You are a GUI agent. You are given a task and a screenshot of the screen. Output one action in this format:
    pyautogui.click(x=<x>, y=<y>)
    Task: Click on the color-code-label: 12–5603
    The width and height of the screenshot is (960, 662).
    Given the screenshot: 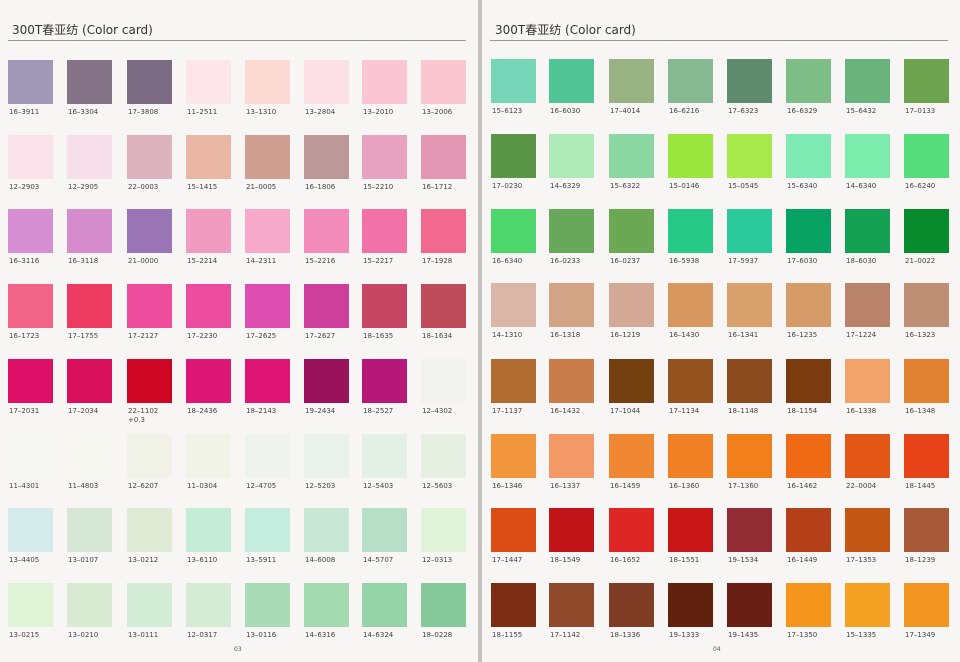 What is the action you would take?
    pyautogui.click(x=437, y=486)
    